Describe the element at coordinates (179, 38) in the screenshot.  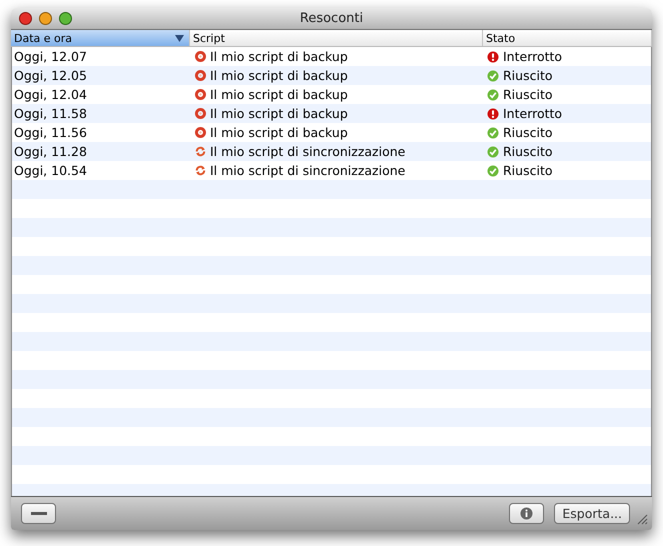
I see `sort-arrow-icon` at that location.